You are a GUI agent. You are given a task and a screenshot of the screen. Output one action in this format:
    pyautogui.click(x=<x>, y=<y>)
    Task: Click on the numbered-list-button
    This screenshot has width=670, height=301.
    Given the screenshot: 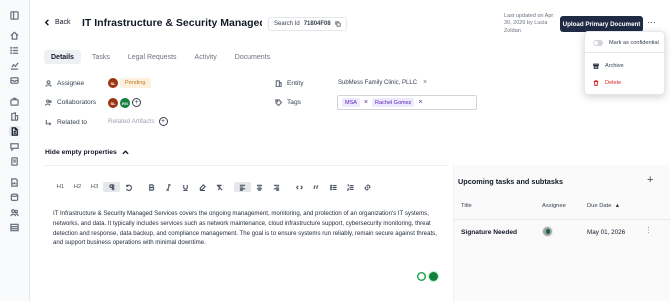 What is the action you would take?
    pyautogui.click(x=350, y=187)
    